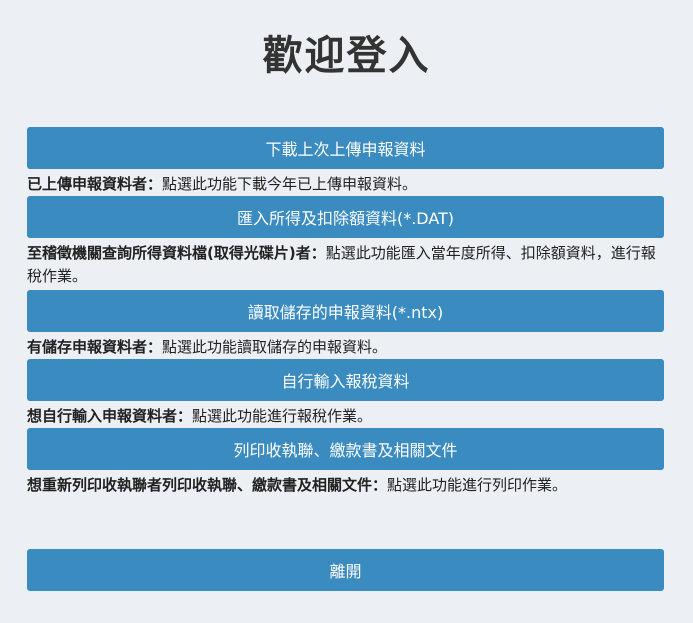  I want to click on read-saved-return-button: 讀取儲存的申報資料(*.ntx), so click(345, 311).